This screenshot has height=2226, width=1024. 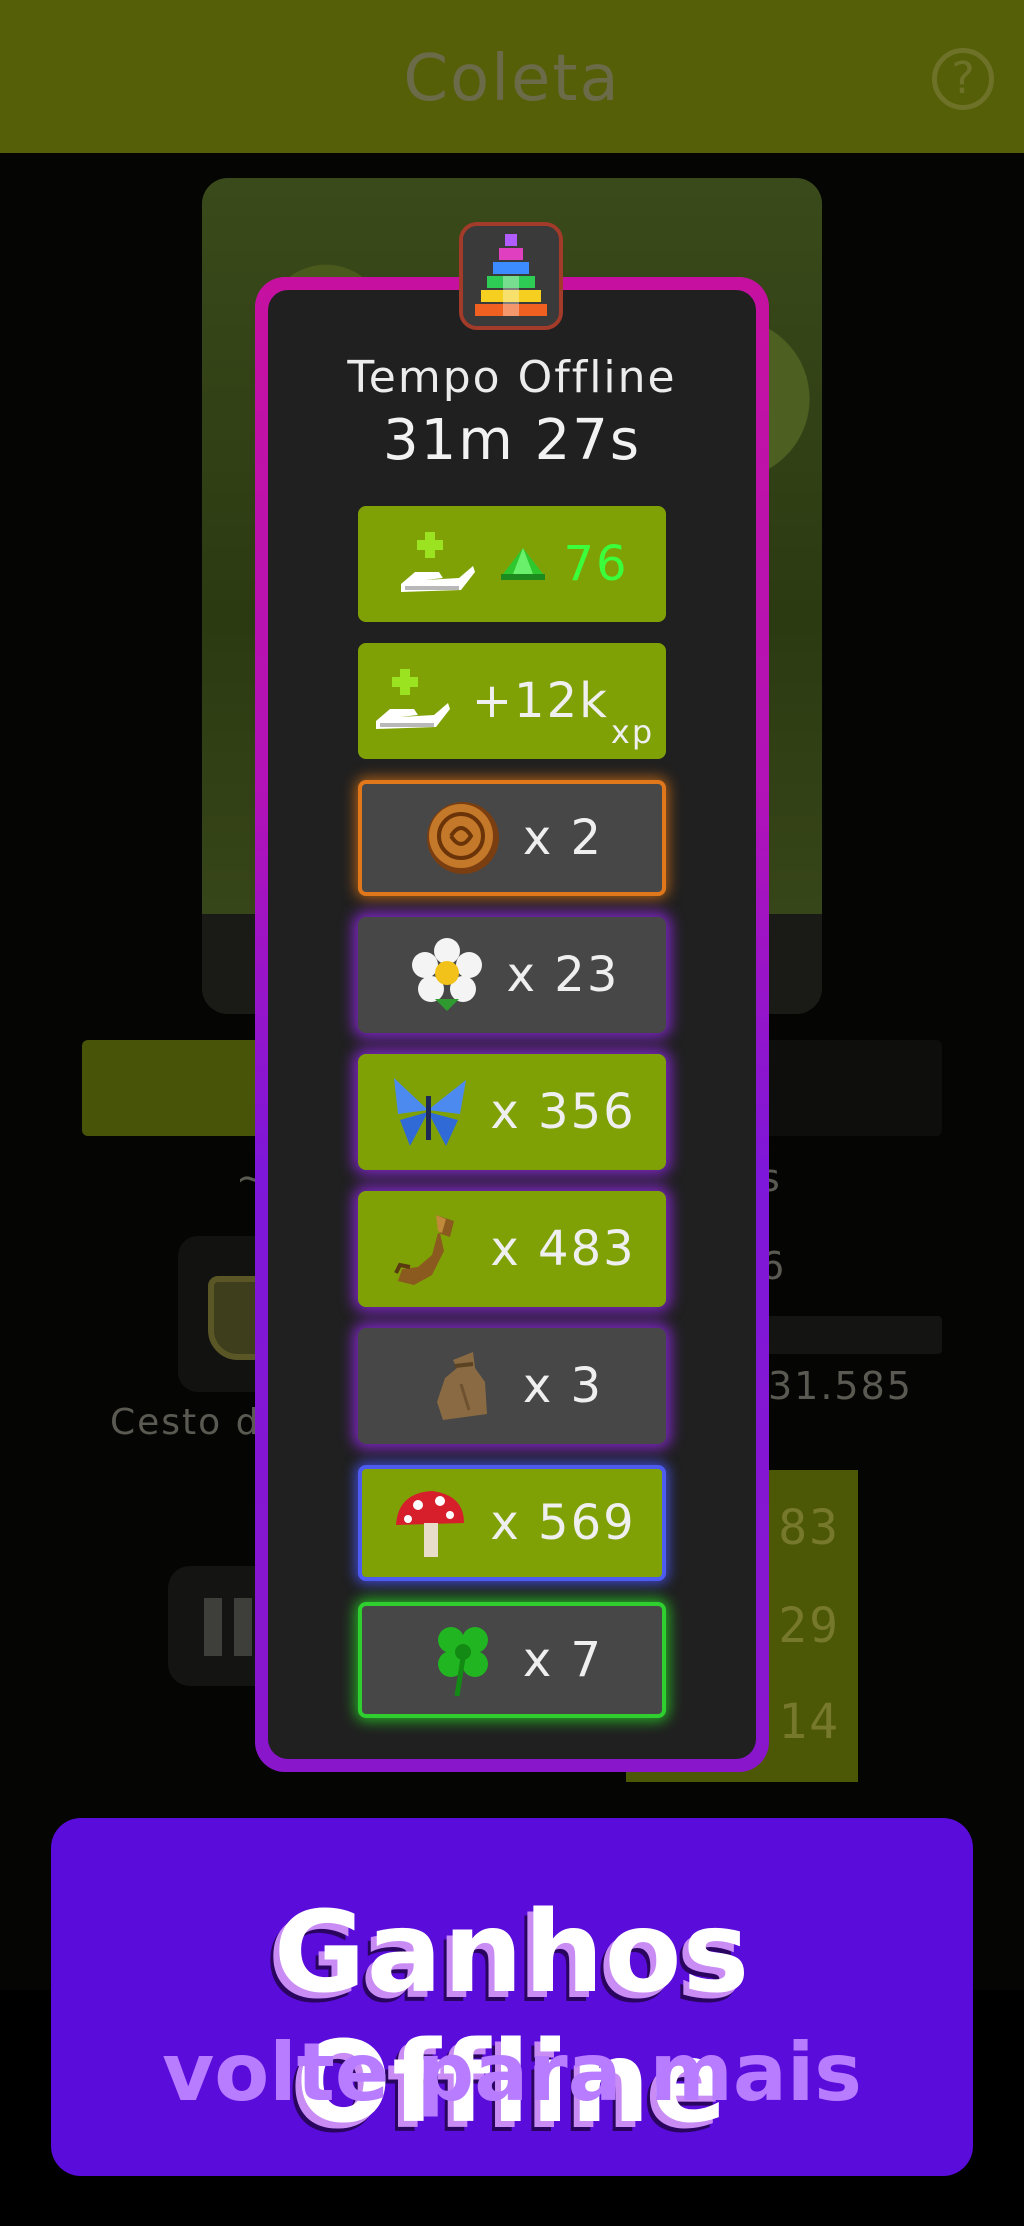 I want to click on sack-icon, so click(x=463, y=1386).